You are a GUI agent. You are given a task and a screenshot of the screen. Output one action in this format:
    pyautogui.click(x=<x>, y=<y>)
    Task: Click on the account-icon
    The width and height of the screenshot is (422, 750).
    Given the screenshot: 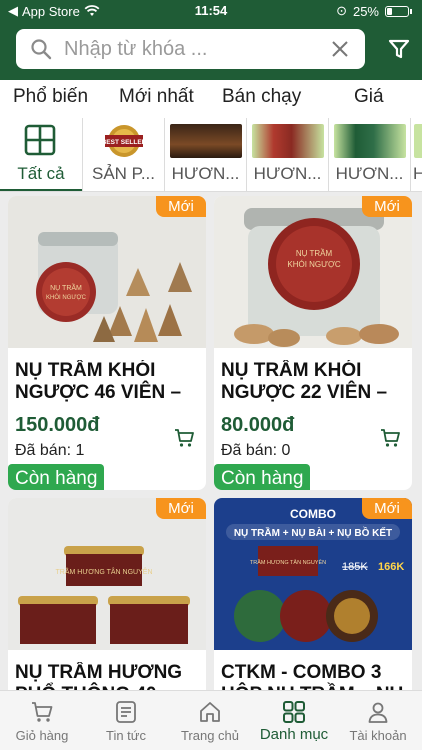 What is the action you would take?
    pyautogui.click(x=378, y=712)
    